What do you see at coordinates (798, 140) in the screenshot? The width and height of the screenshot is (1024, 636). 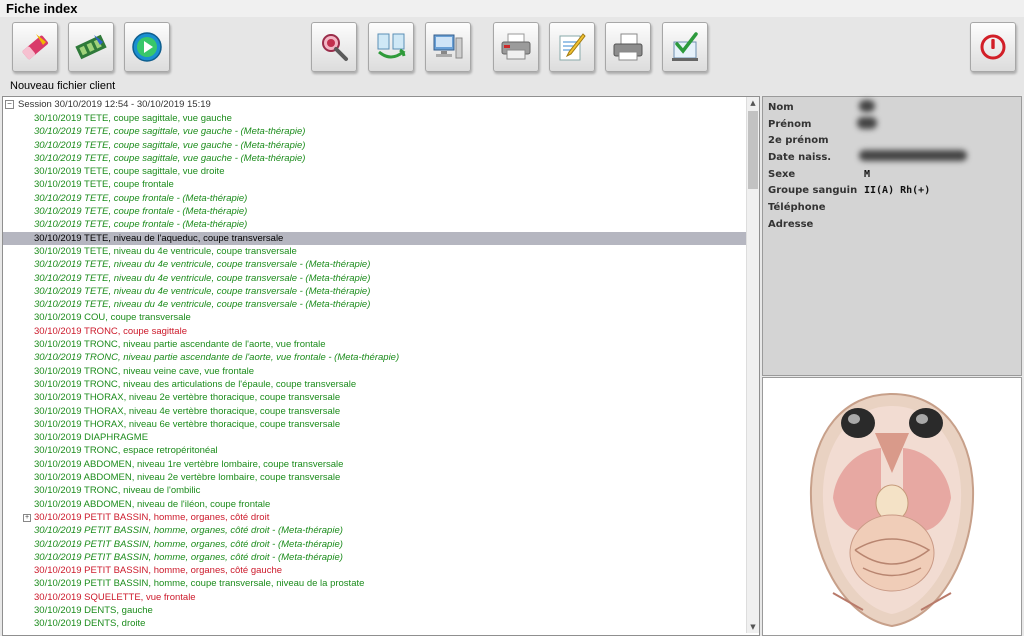 I see `second-prenom-label: 2e prénom` at bounding box center [798, 140].